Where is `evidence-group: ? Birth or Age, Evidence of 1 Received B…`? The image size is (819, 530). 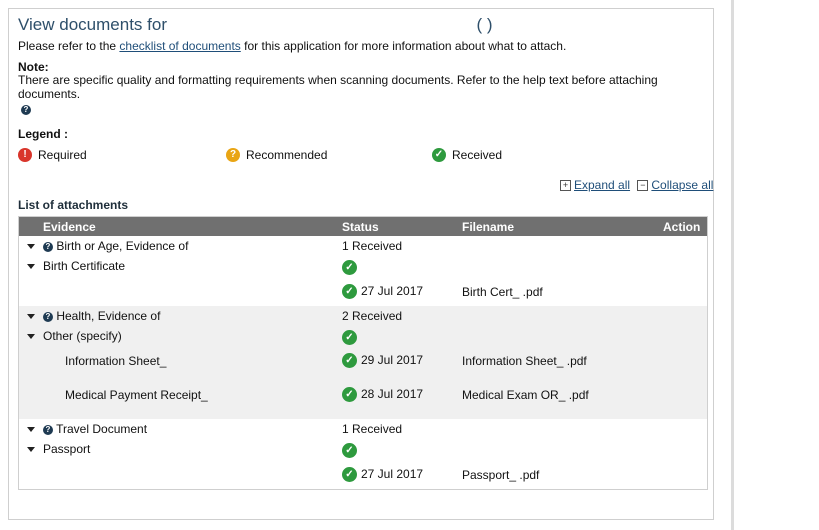 evidence-group: ? Birth or Age, Evidence of 1 Received B… is located at coordinates (363, 271).